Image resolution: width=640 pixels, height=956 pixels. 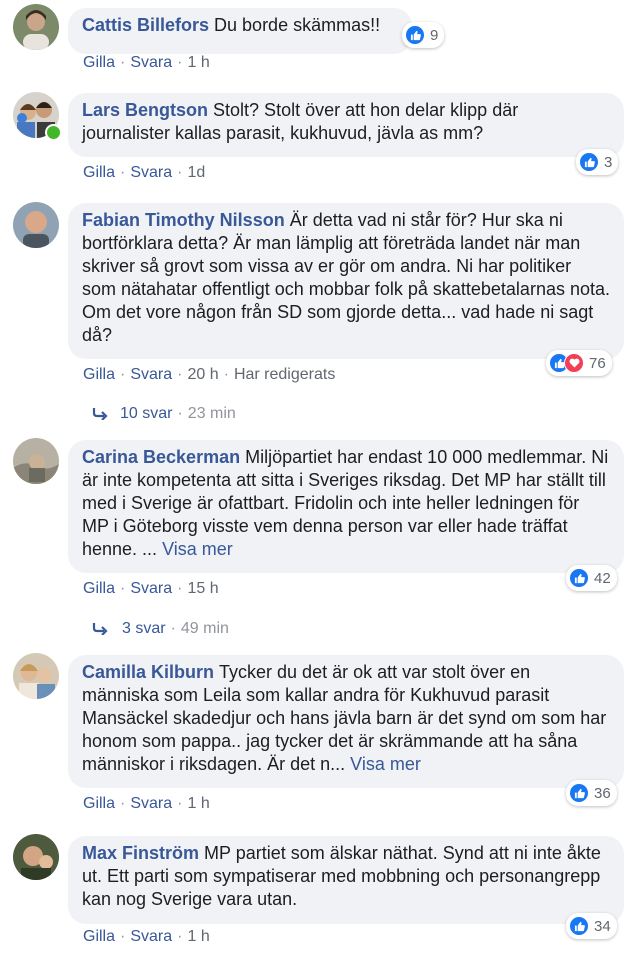 What do you see at coordinates (183, 220) in the screenshot?
I see `comment-author: Fabian Timothy Nilsson` at bounding box center [183, 220].